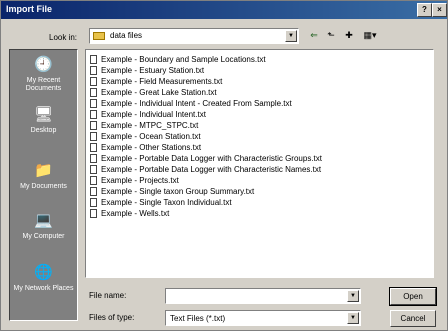 The height and width of the screenshot is (331, 448). Describe the element at coordinates (43, 272) in the screenshot. I see `network-places-icon: 🌐` at that location.